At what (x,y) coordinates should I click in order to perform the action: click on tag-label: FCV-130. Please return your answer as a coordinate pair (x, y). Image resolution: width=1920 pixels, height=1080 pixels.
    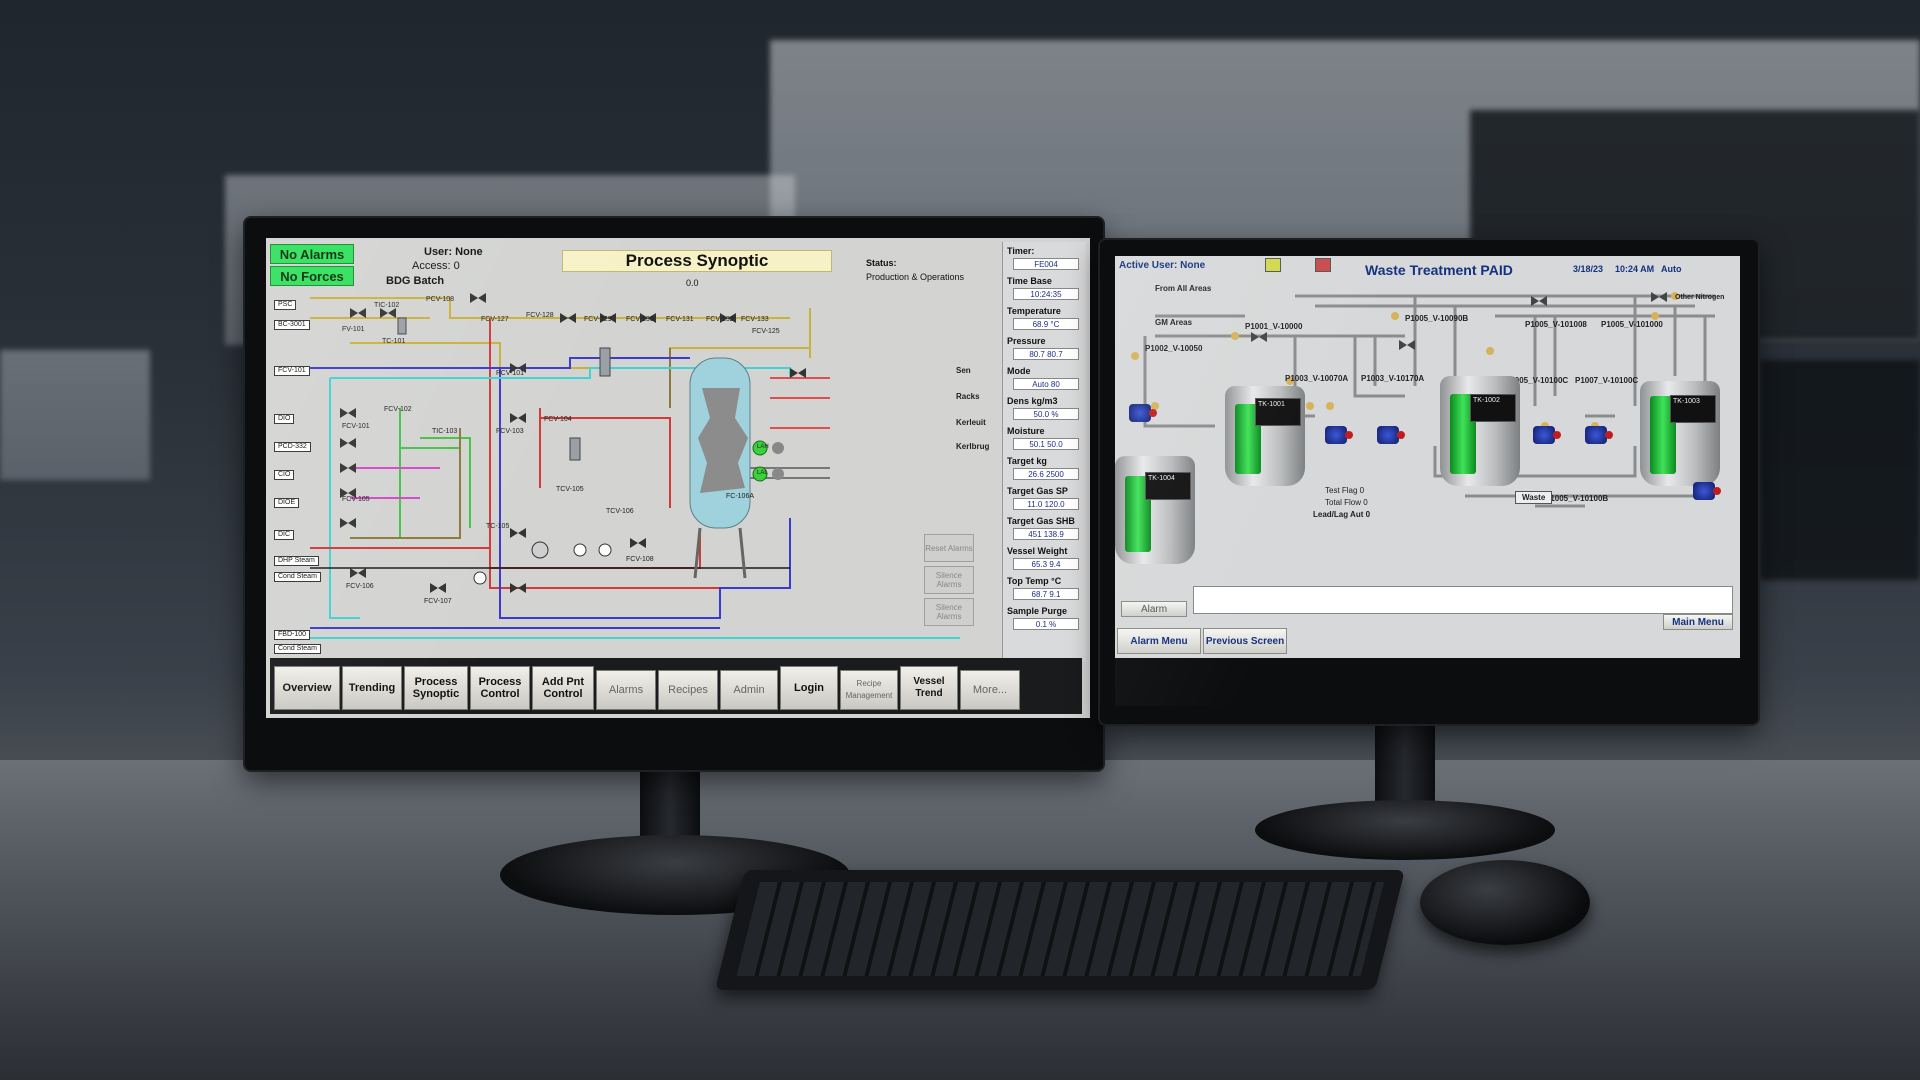
    Looking at the image, I should click on (640, 319).